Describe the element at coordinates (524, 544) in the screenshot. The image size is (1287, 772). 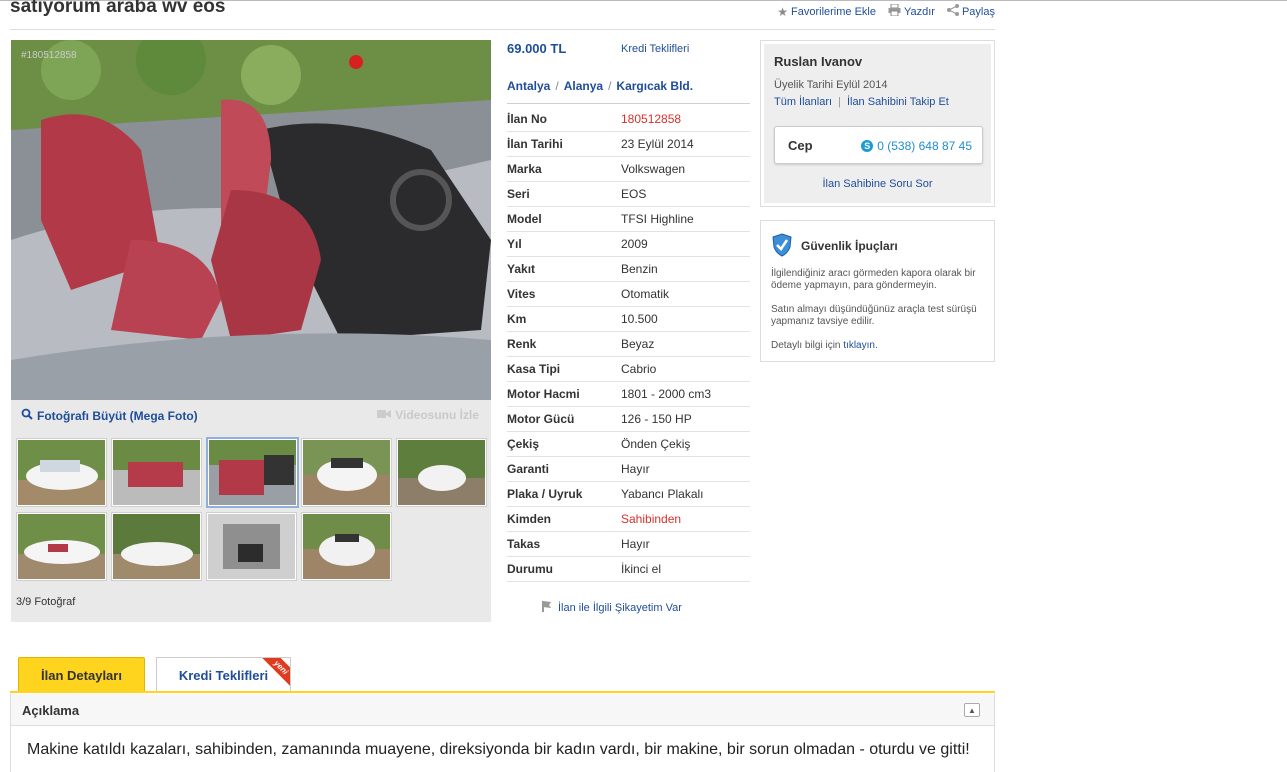
I see `detail-label: Takas` at that location.